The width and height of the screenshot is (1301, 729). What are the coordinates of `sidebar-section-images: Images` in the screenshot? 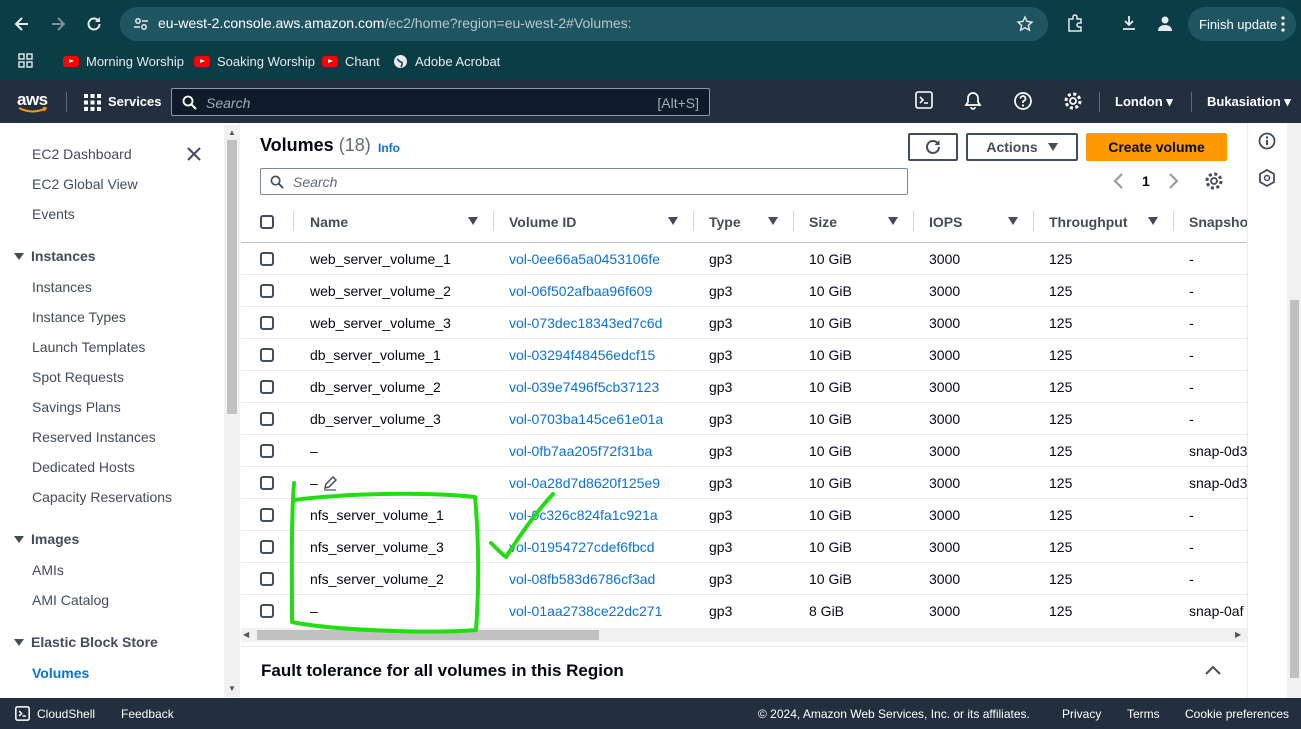 It's located at (46, 539).